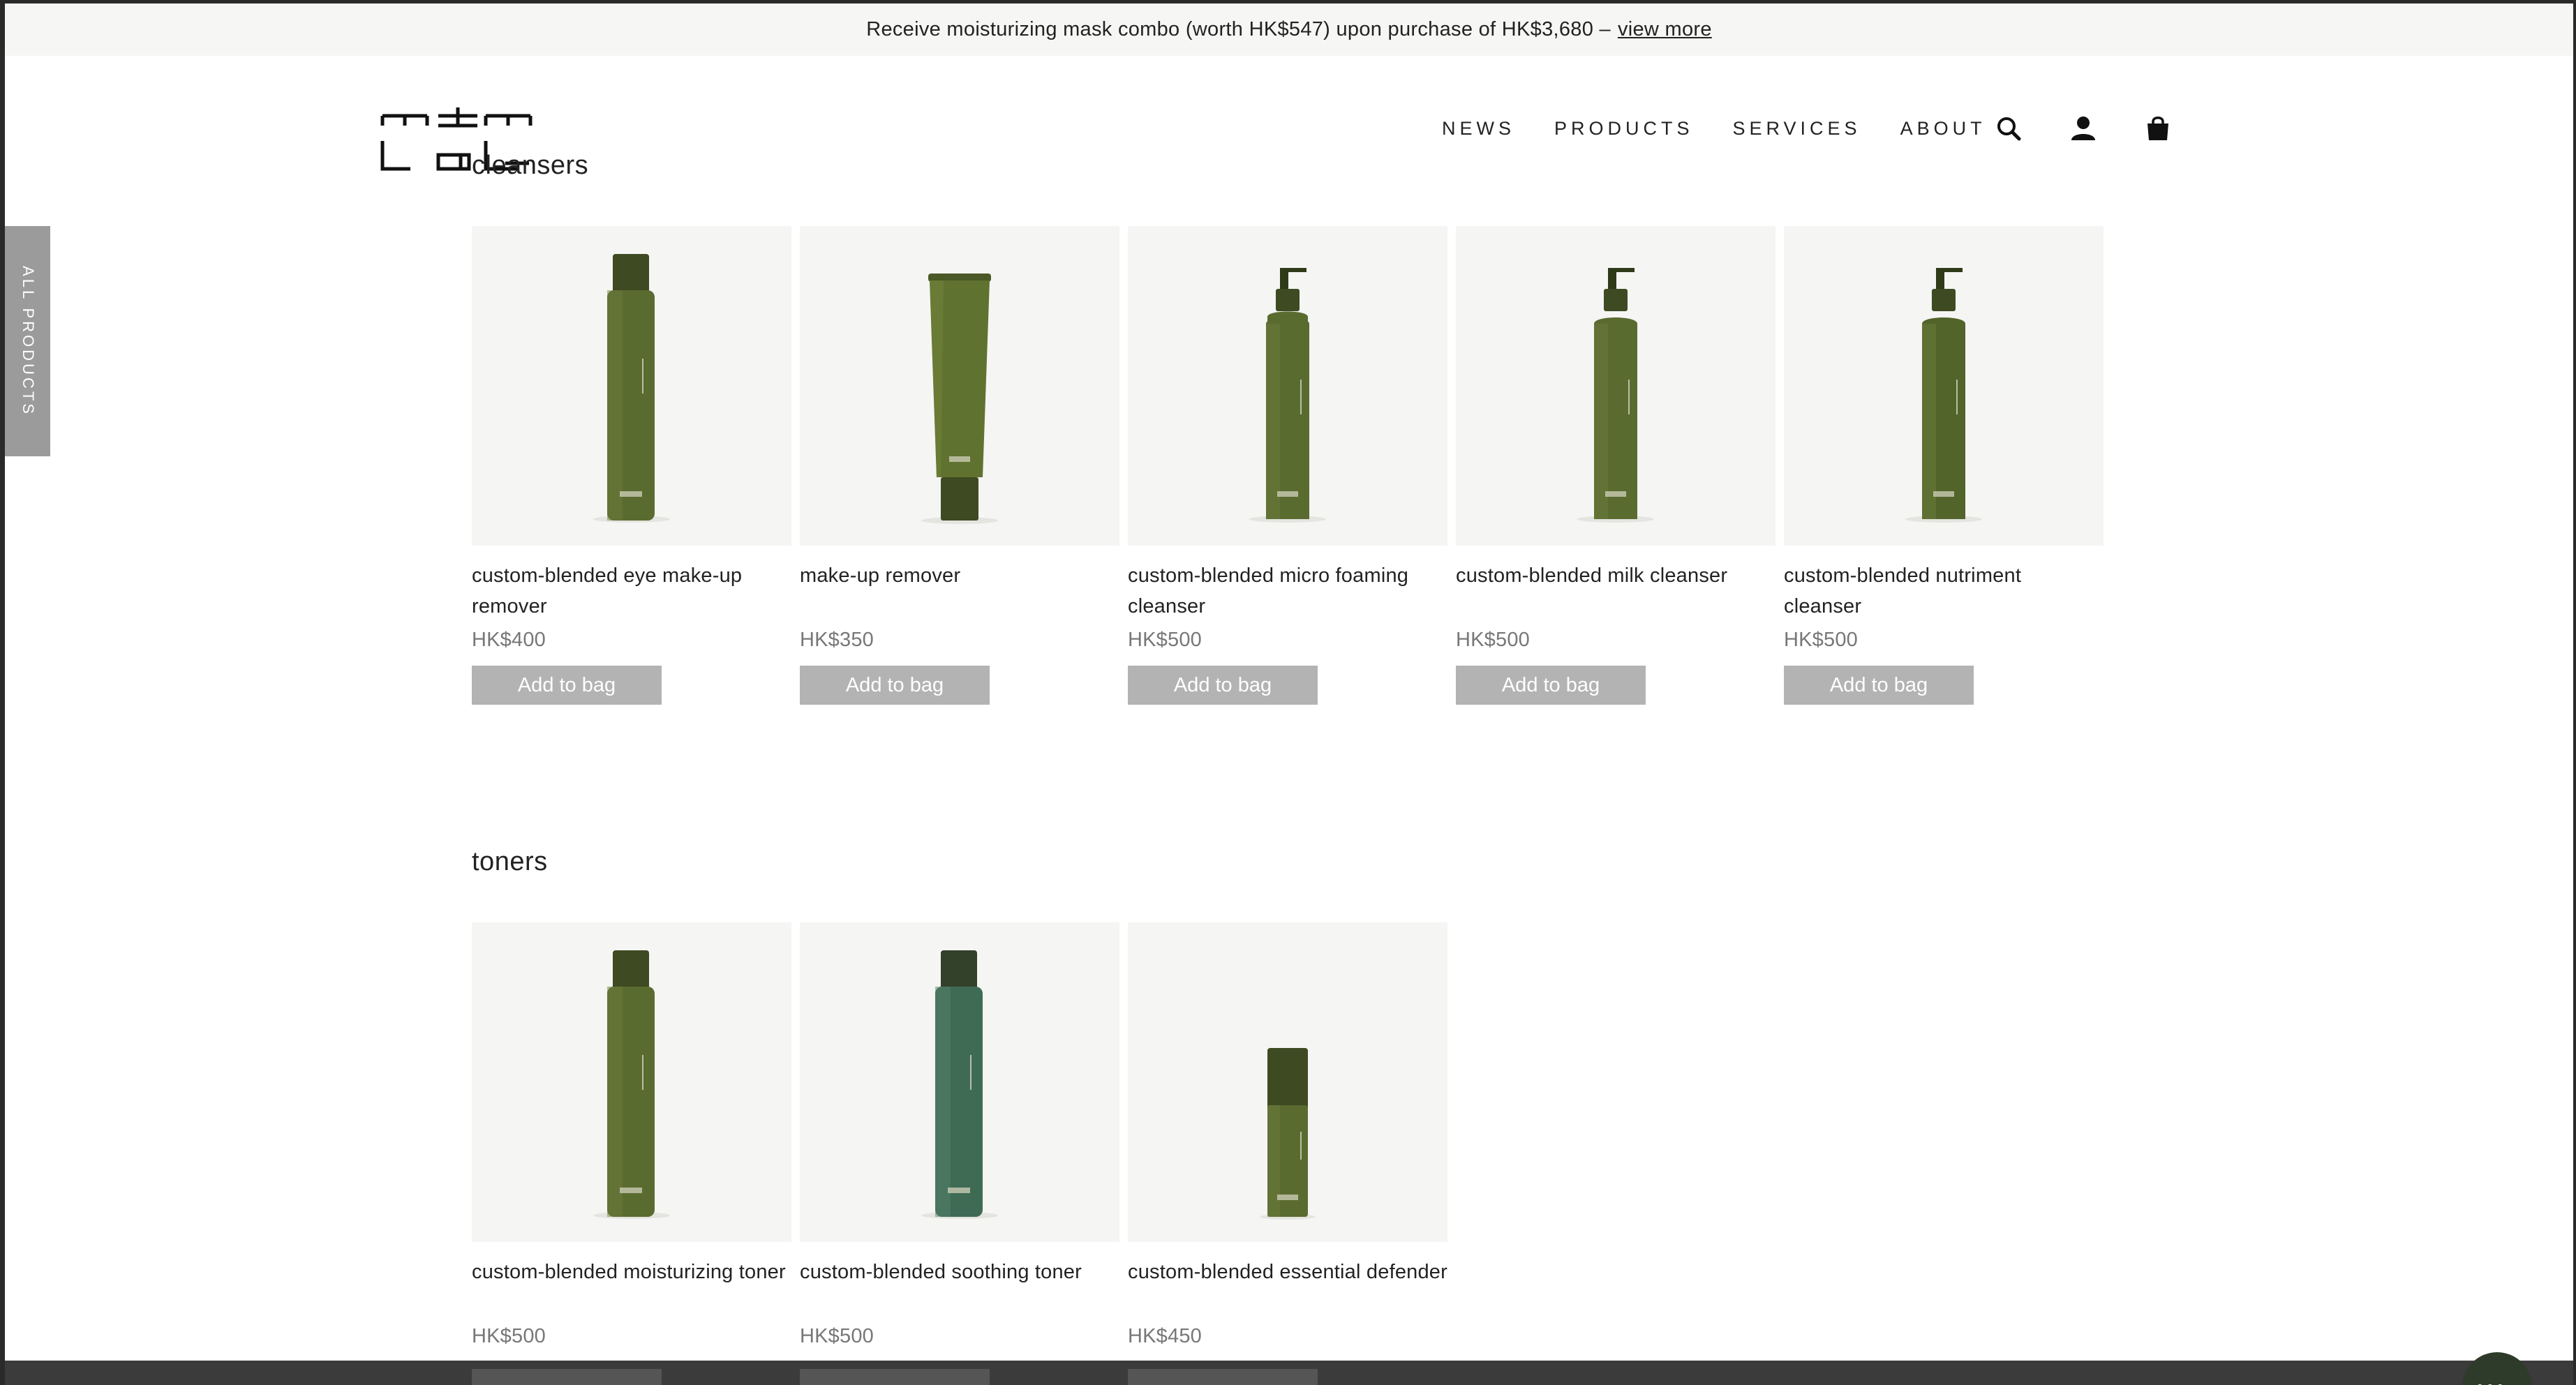  I want to click on product-name: custom-blended moisturizing toner, so click(631, 1287).